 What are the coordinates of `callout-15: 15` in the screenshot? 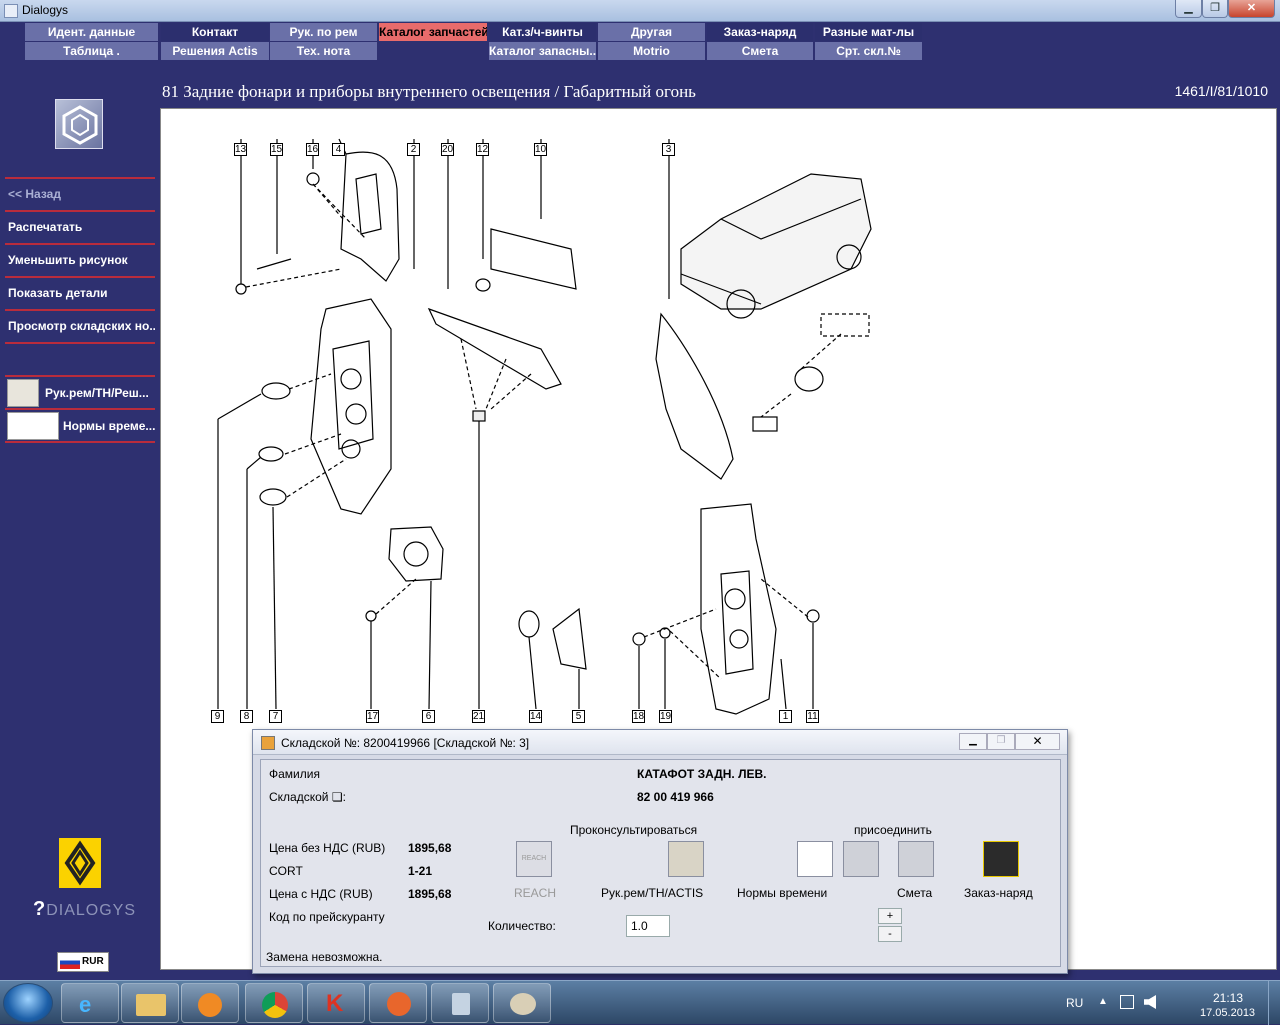 It's located at (276, 149).